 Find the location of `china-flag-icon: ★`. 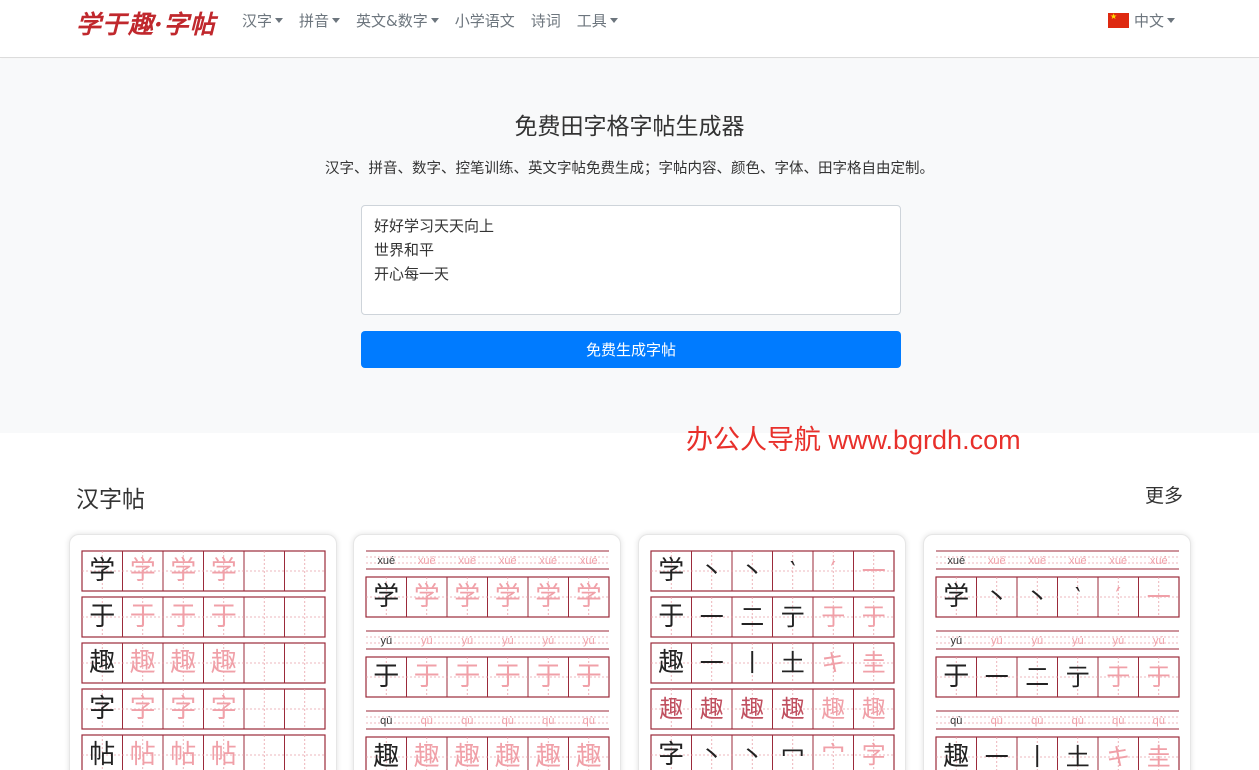

china-flag-icon: ★ is located at coordinates (1118, 20).